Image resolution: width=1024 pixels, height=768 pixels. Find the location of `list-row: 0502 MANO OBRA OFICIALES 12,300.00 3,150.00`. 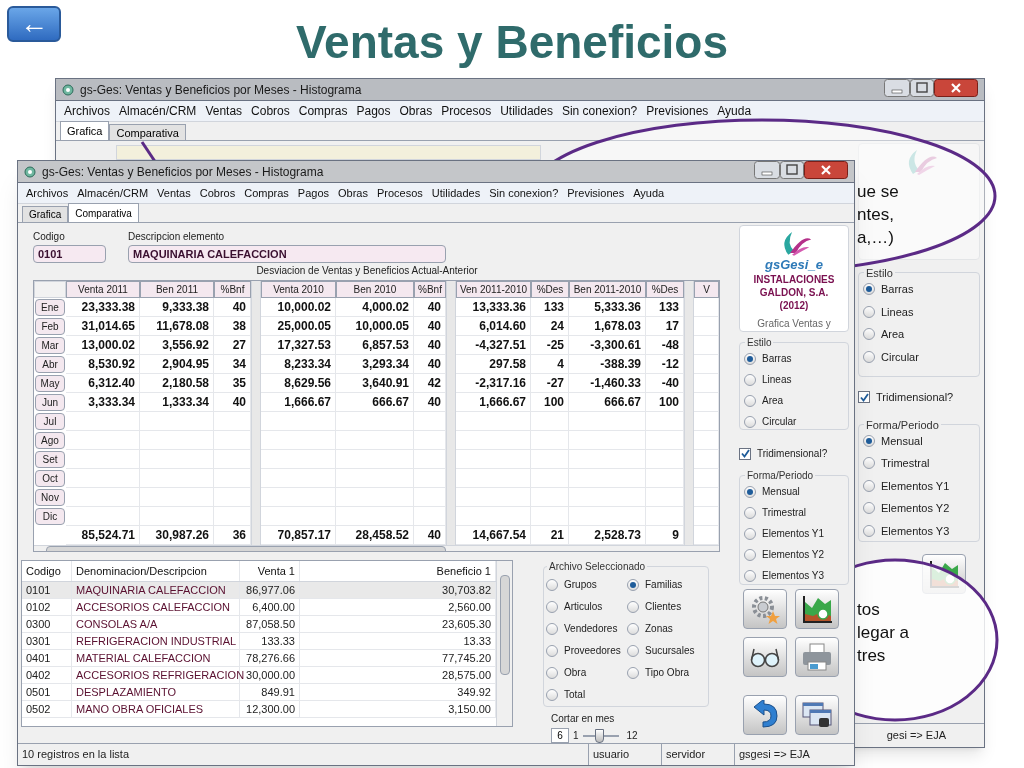

list-row: 0502 MANO OBRA OFICIALES 12,300.00 3,150.00 is located at coordinates (259, 709).